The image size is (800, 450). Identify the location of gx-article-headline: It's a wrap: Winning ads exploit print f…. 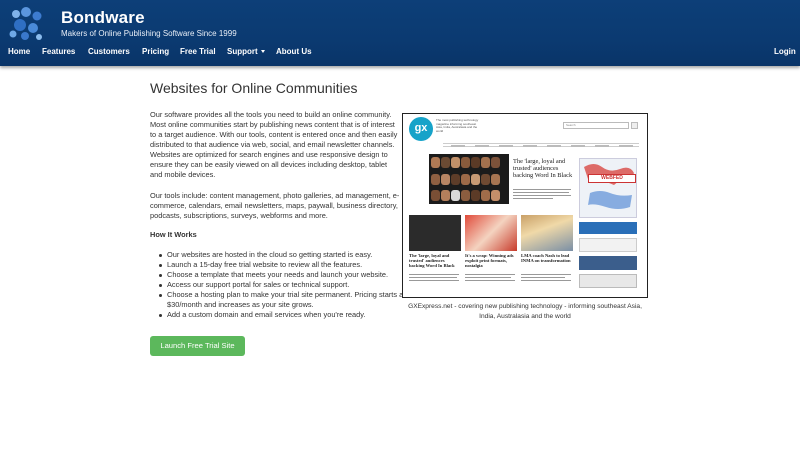
(489, 261).